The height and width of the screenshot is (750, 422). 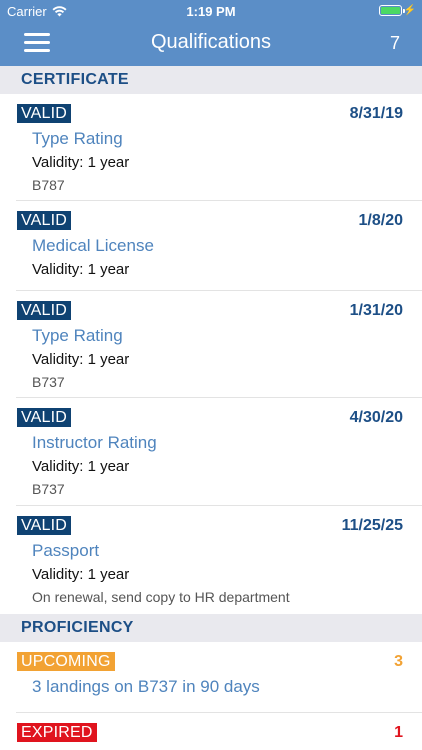 I want to click on status-badge-upcoming: UPCOMING, so click(x=66, y=661).